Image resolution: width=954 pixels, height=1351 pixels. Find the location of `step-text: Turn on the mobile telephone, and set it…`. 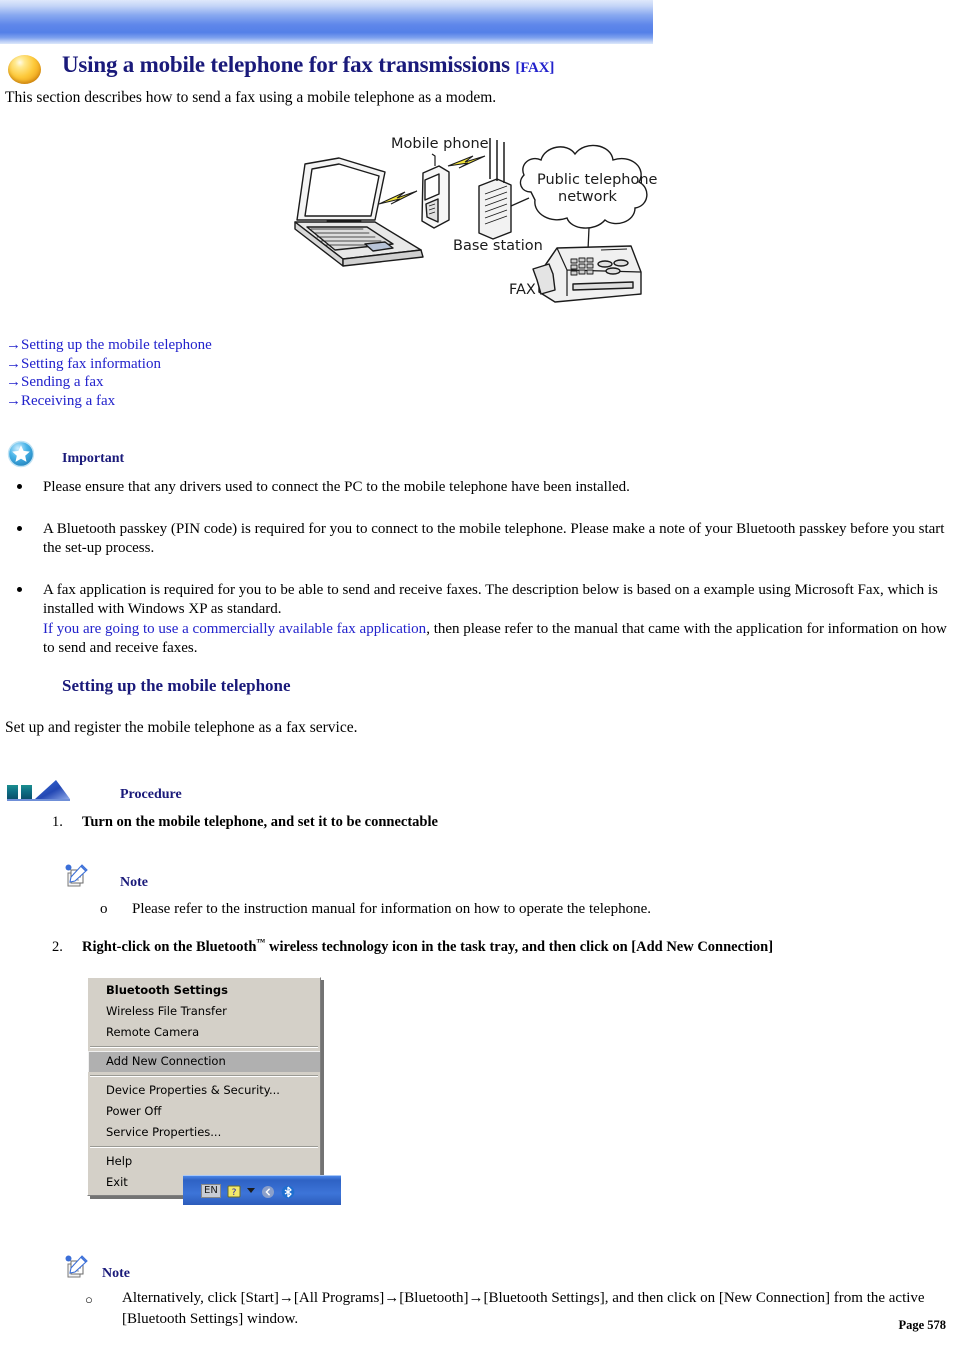

step-text: Turn on the mobile telephone, and set it… is located at coordinates (260, 822).